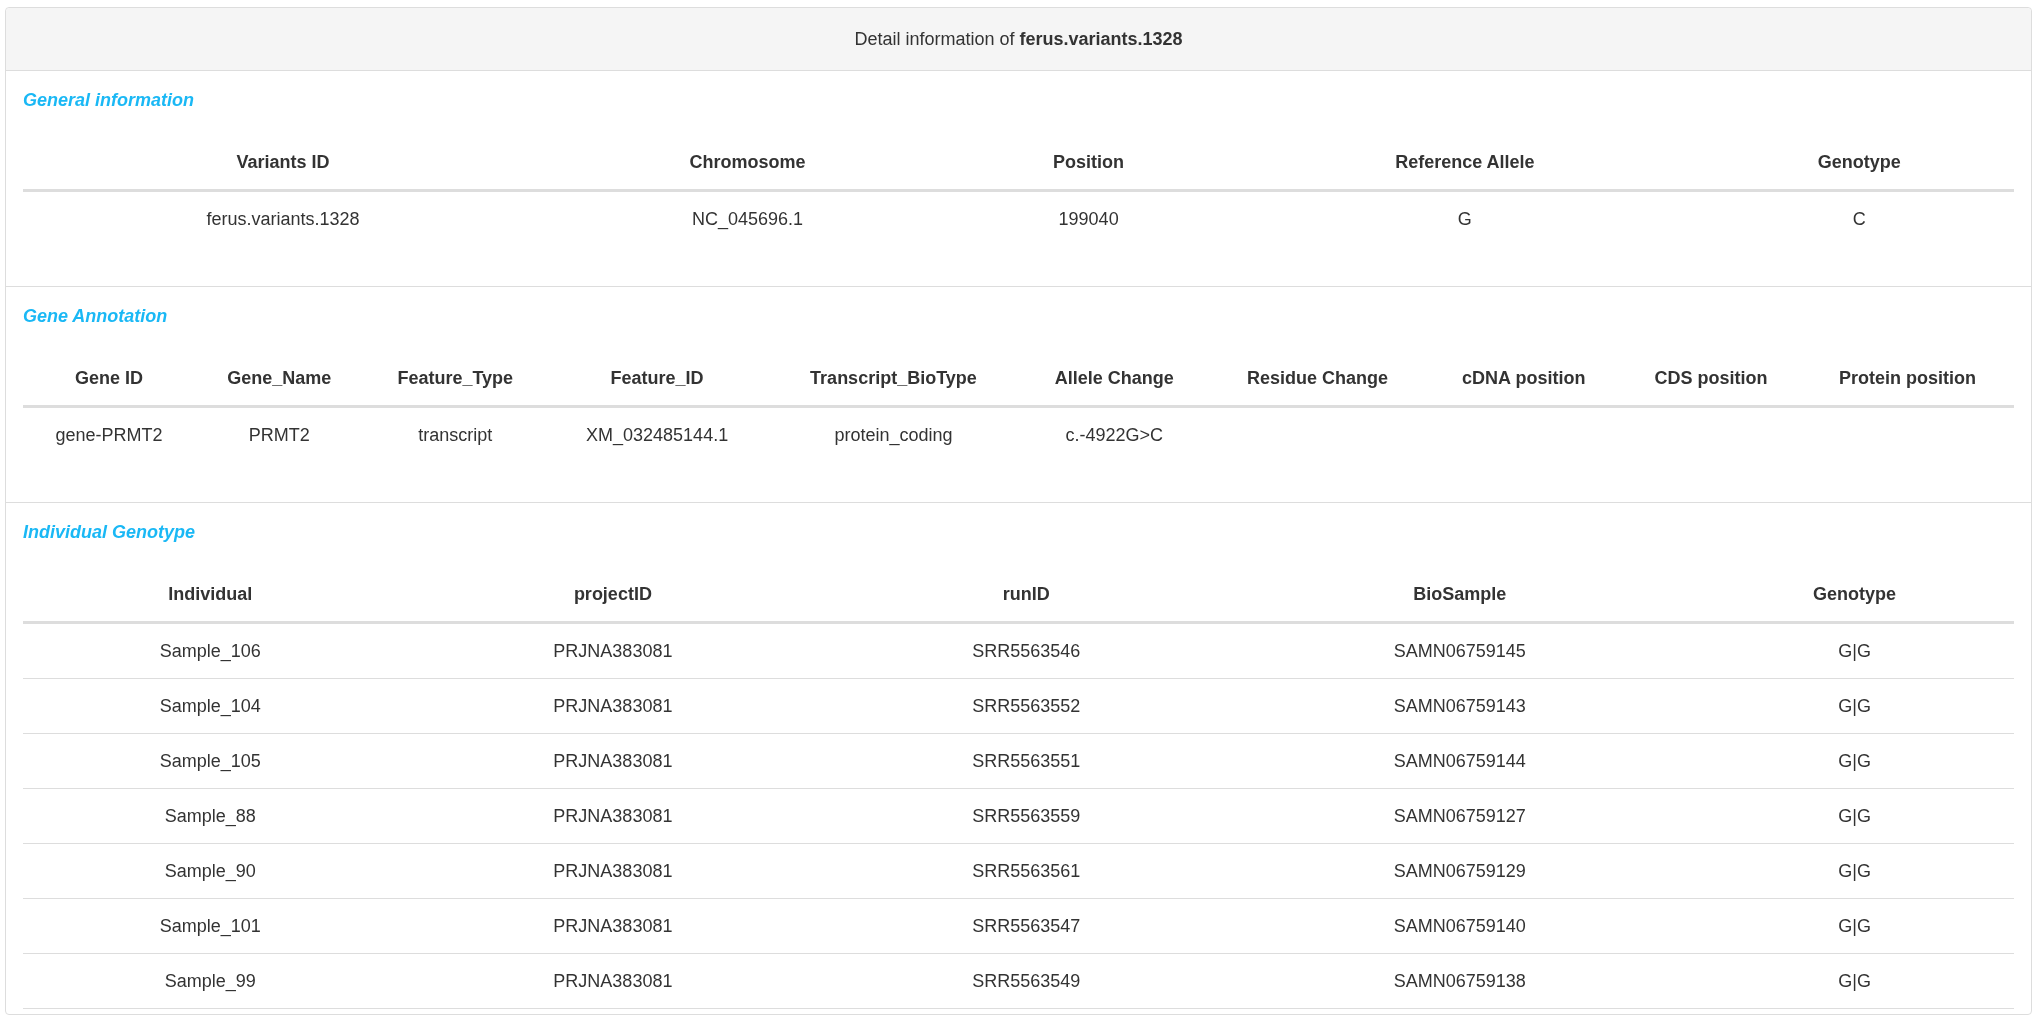 This screenshot has height=1015, width=2037. Describe the element at coordinates (1460, 706) in the screenshot. I see `table-cell: SAMN06759143` at that location.